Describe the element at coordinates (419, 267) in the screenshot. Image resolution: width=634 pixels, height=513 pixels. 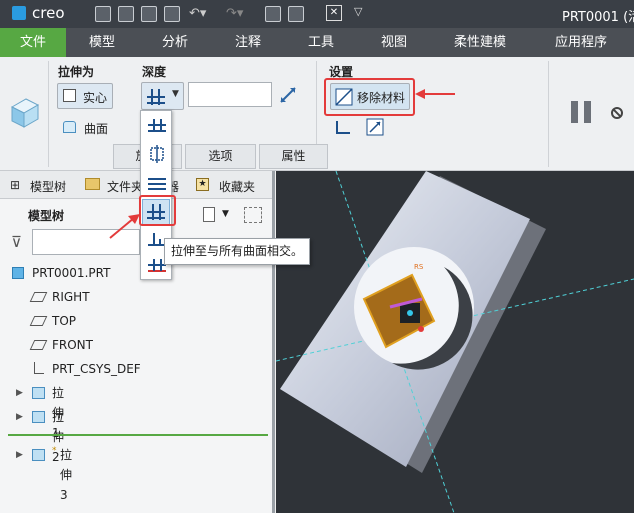
I see `dimension-tag: RS` at that location.